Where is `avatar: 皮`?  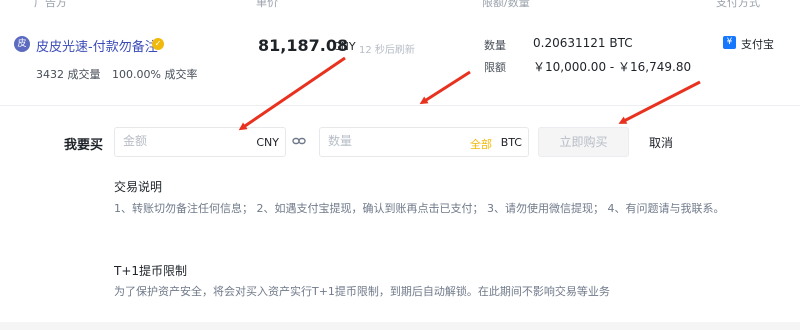
avatar: 皮 is located at coordinates (22, 44).